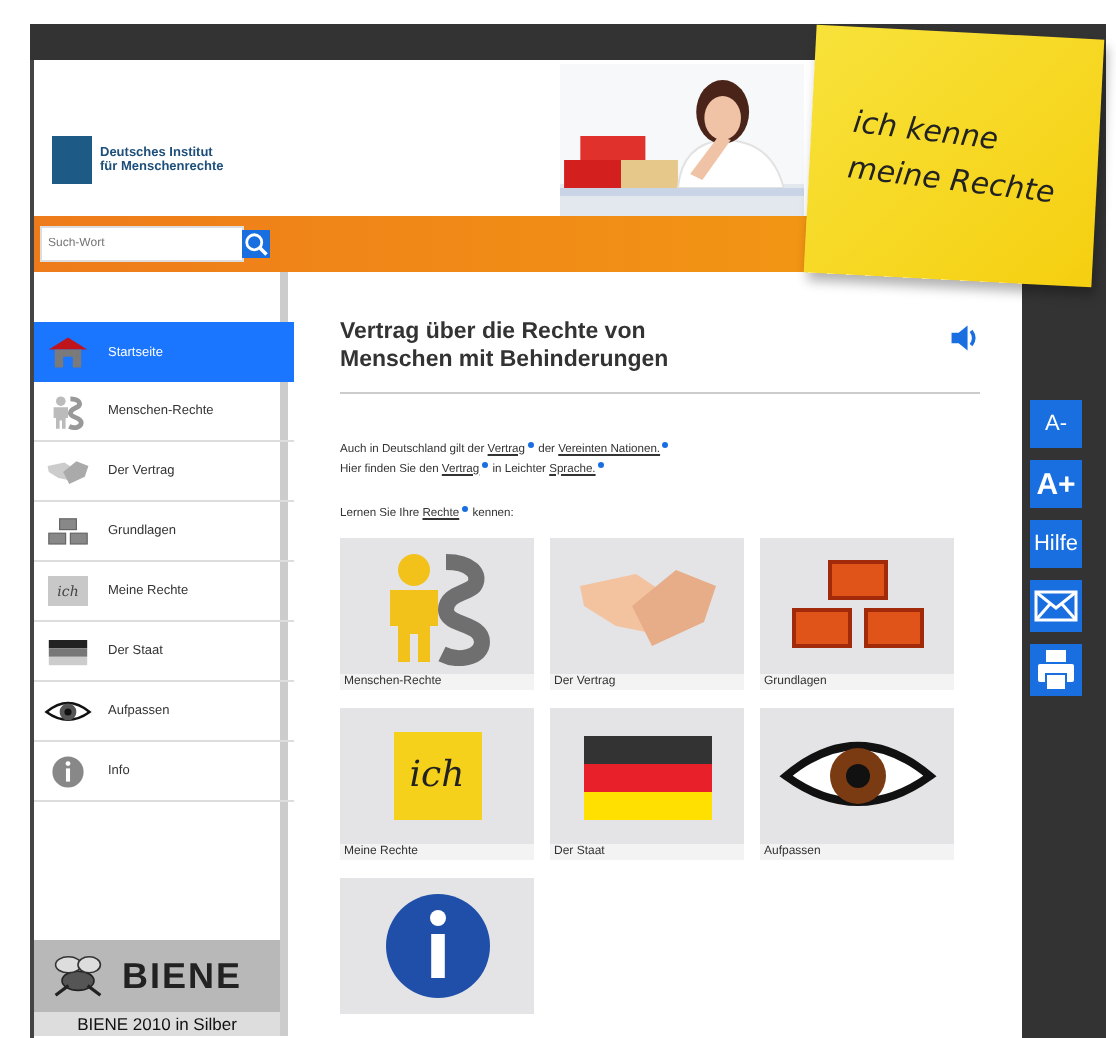 This screenshot has width=1116, height=1038. I want to click on sticky-note-text: ich kenne meine Rechte, so click(952, 156).